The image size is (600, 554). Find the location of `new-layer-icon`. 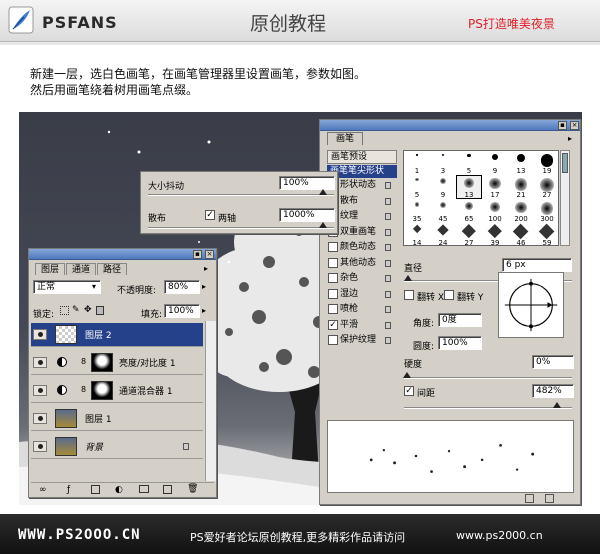

new-layer-icon is located at coordinates (167, 489).